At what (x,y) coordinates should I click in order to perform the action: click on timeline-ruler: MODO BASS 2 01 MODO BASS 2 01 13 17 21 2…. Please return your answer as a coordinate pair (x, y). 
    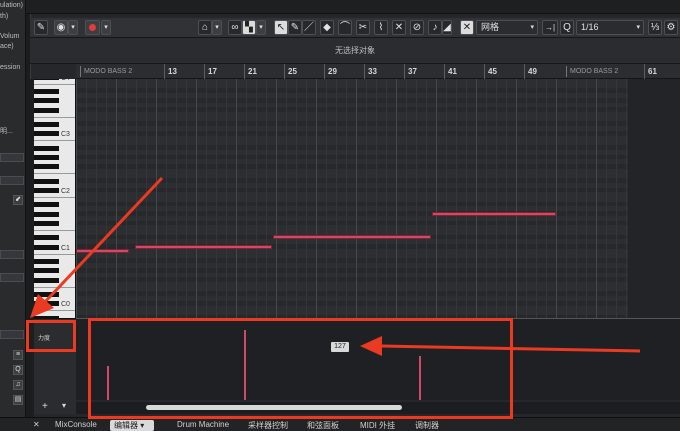
    Looking at the image, I should click on (378, 75).